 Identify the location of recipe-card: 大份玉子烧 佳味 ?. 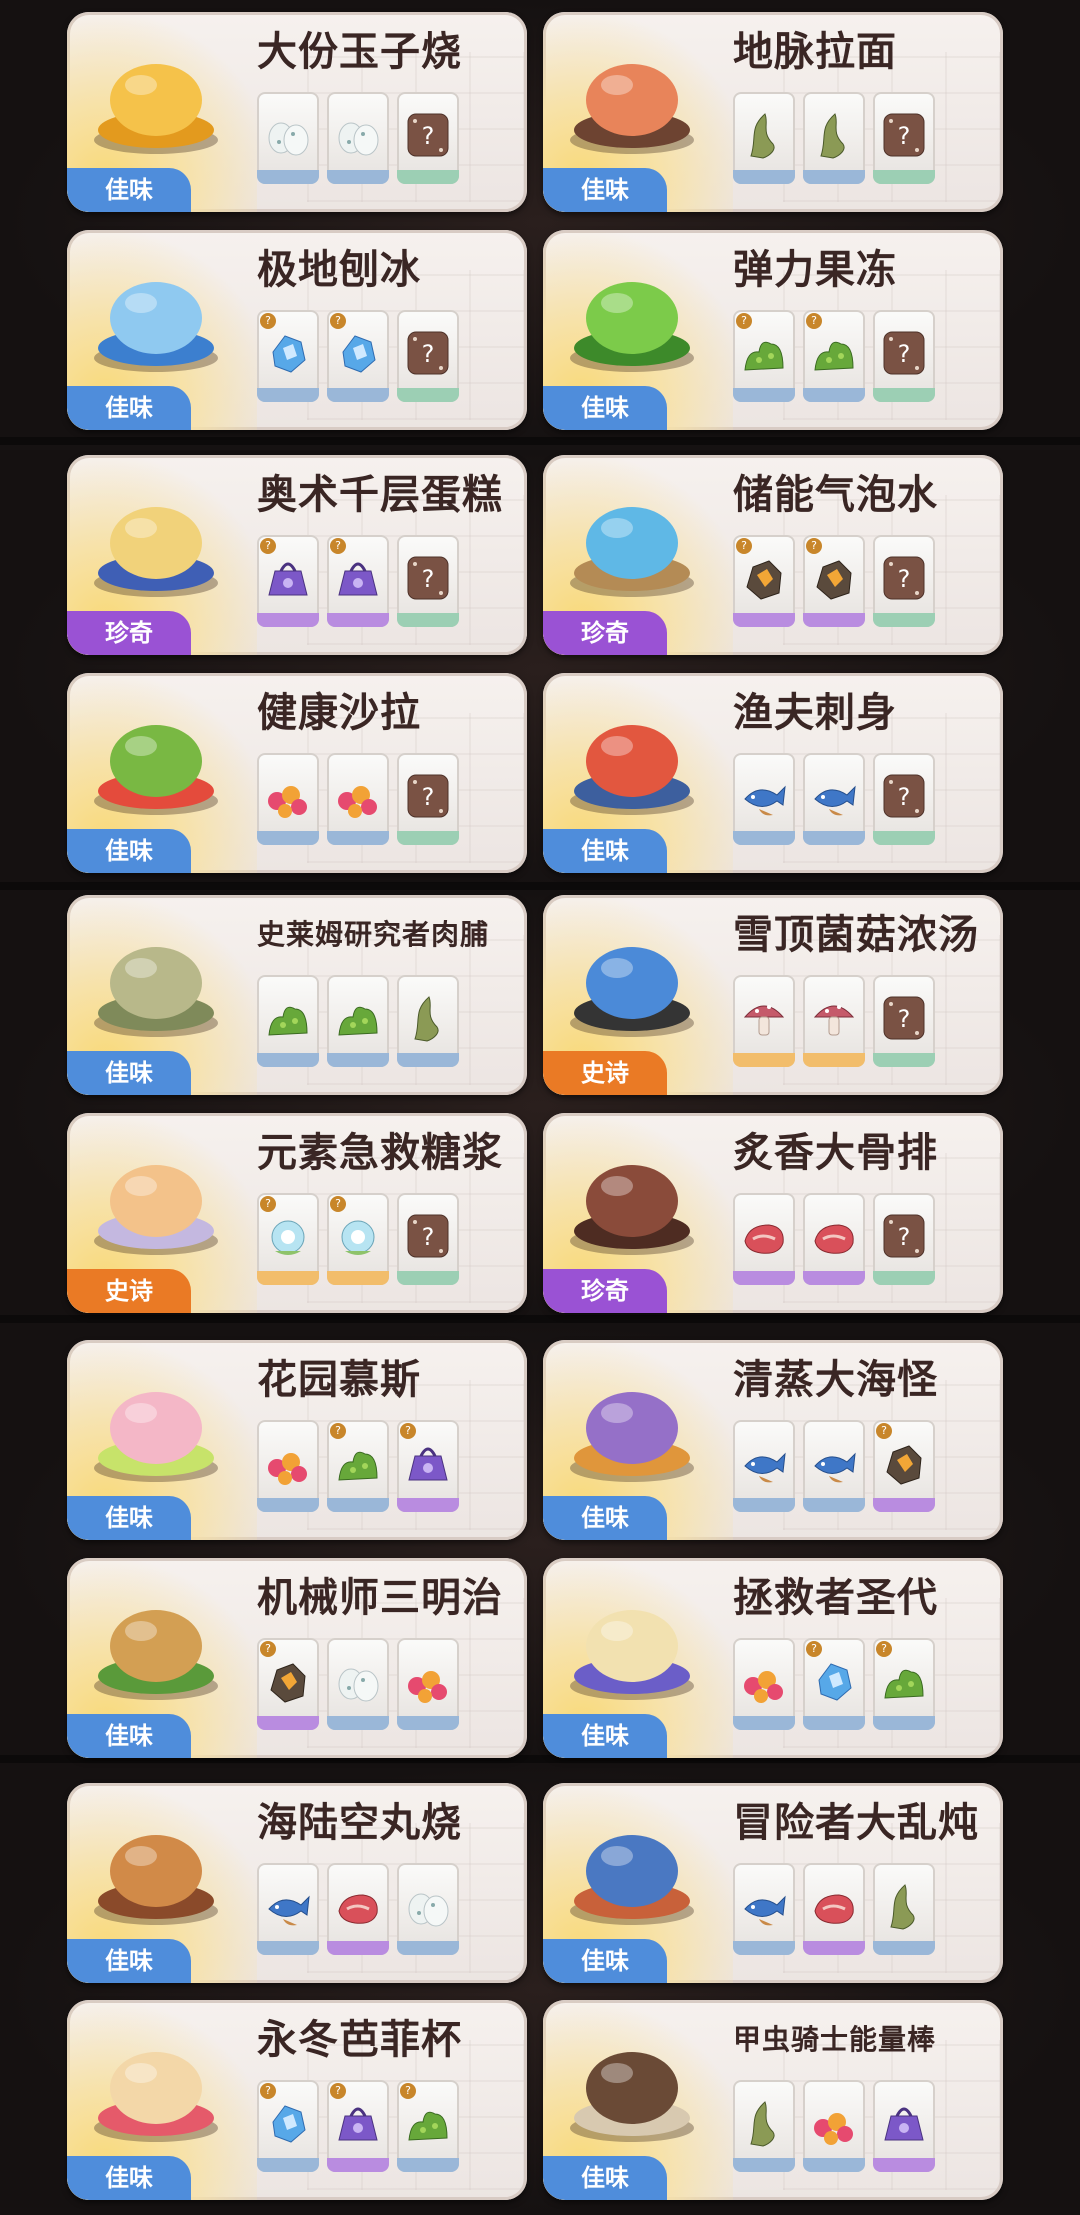
(297, 112).